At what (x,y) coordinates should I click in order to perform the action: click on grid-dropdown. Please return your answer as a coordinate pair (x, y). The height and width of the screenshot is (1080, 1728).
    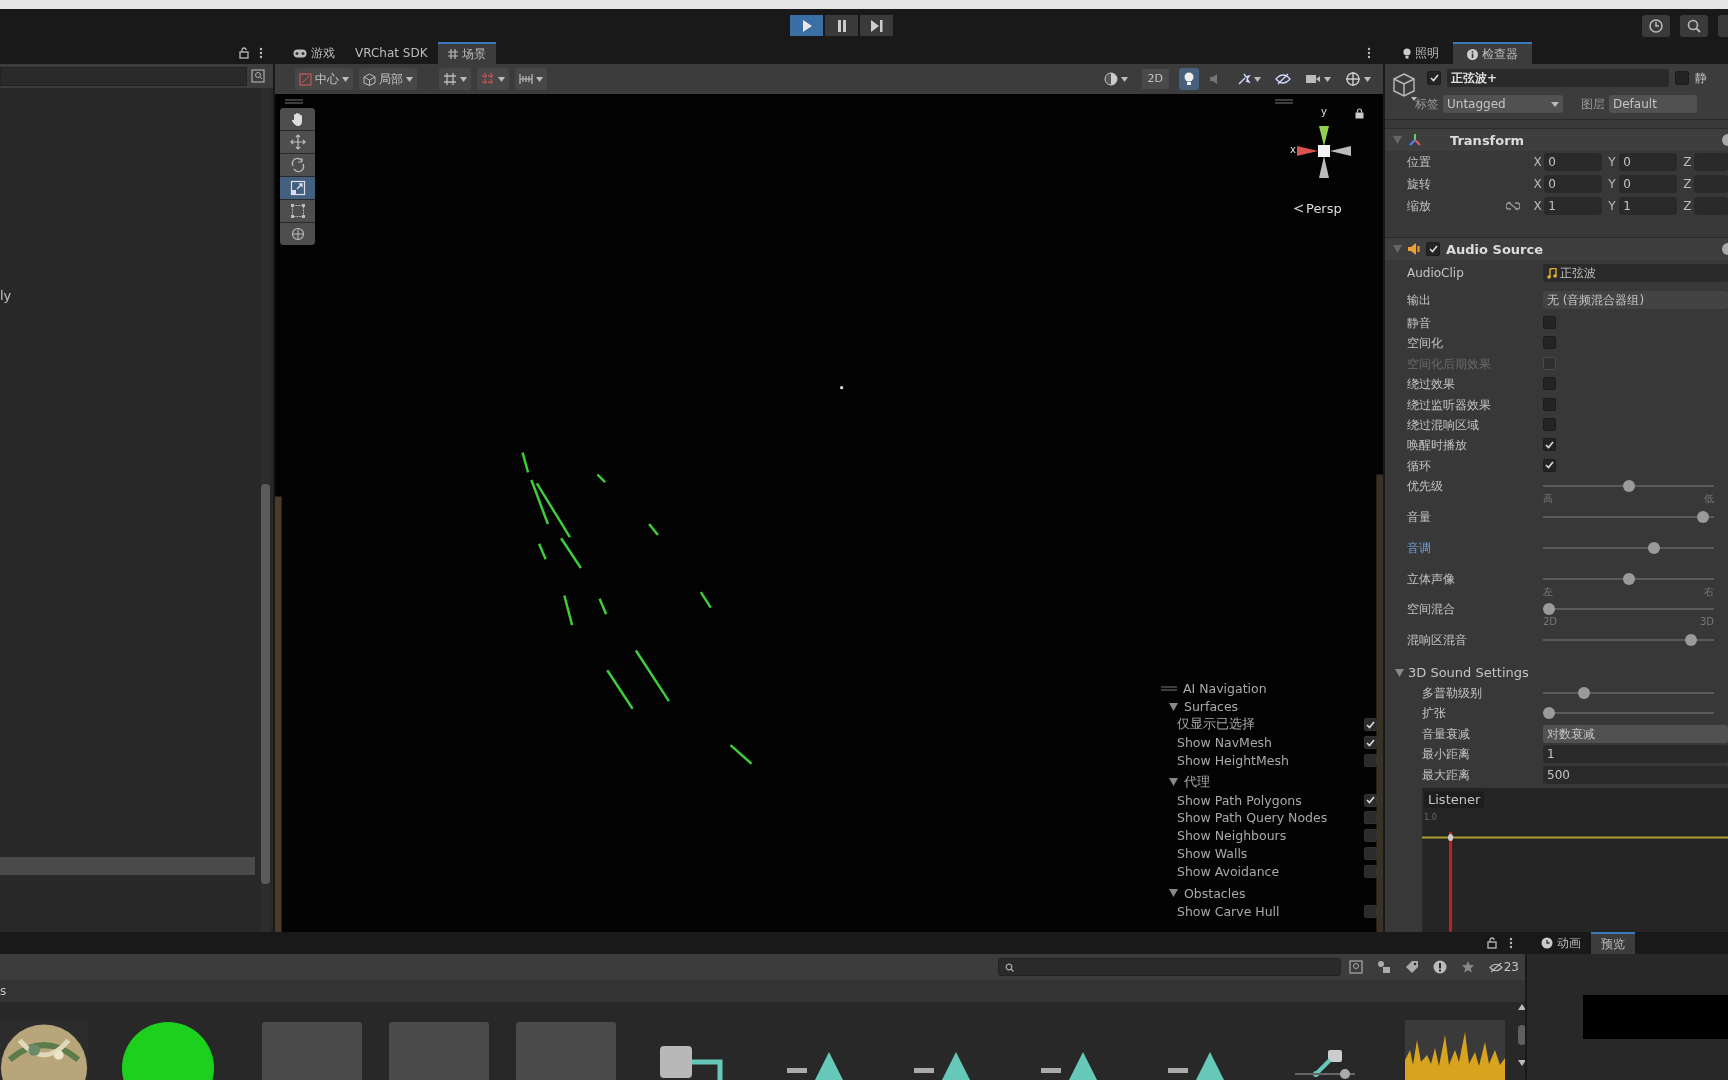
    Looking at the image, I should click on (455, 79).